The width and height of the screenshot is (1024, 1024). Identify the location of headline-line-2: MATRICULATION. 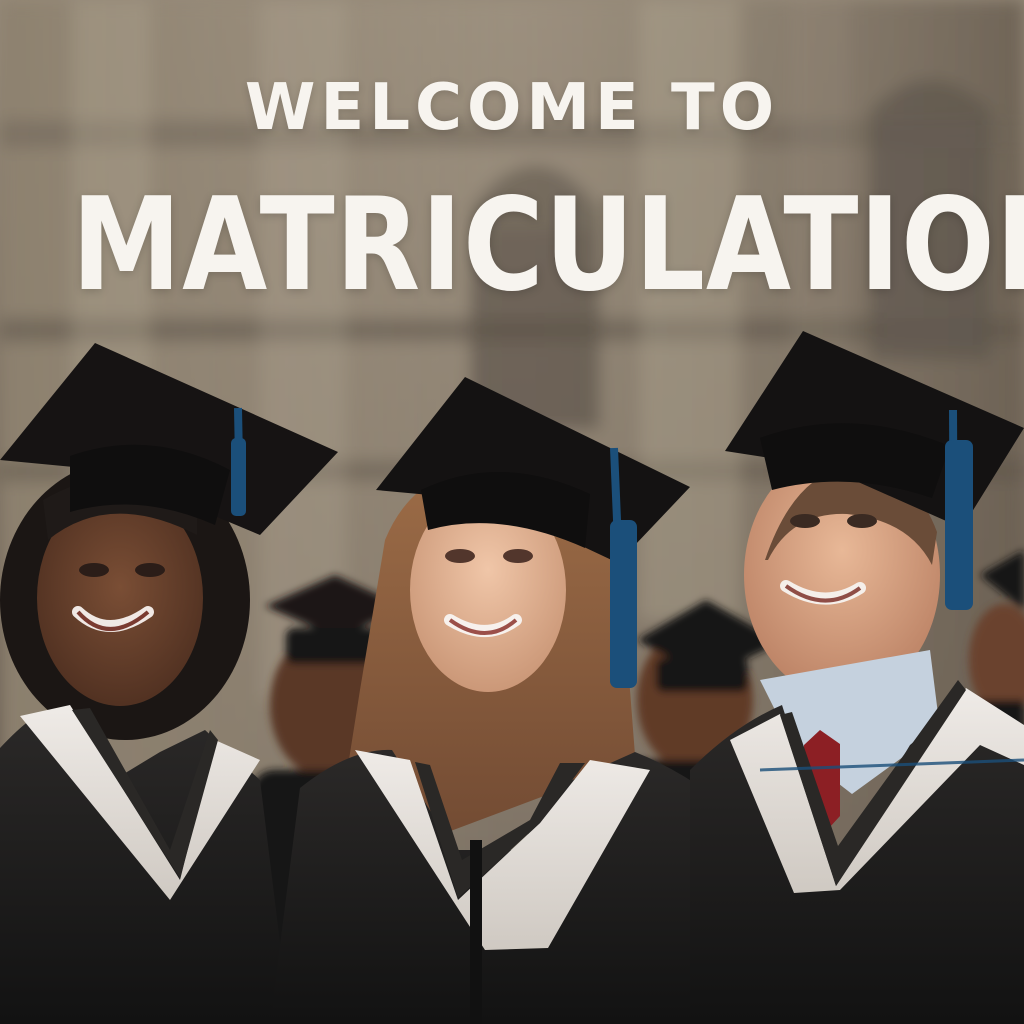
(547, 245).